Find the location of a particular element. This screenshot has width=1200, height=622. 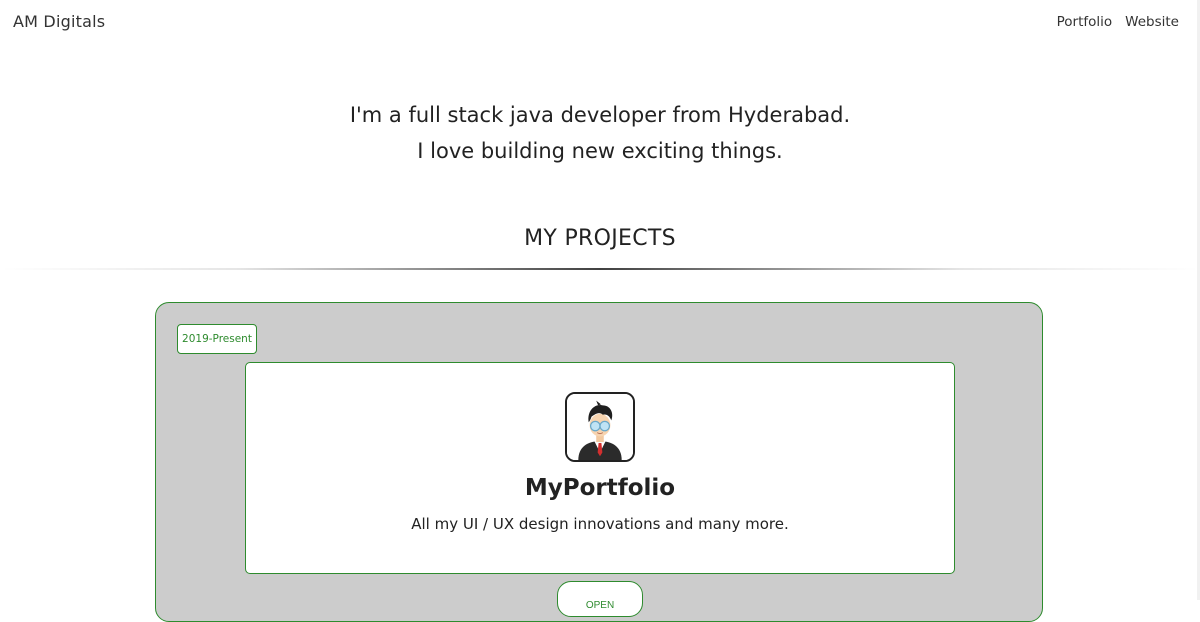

brand-logo-text: AM Digitals is located at coordinates (59, 21).